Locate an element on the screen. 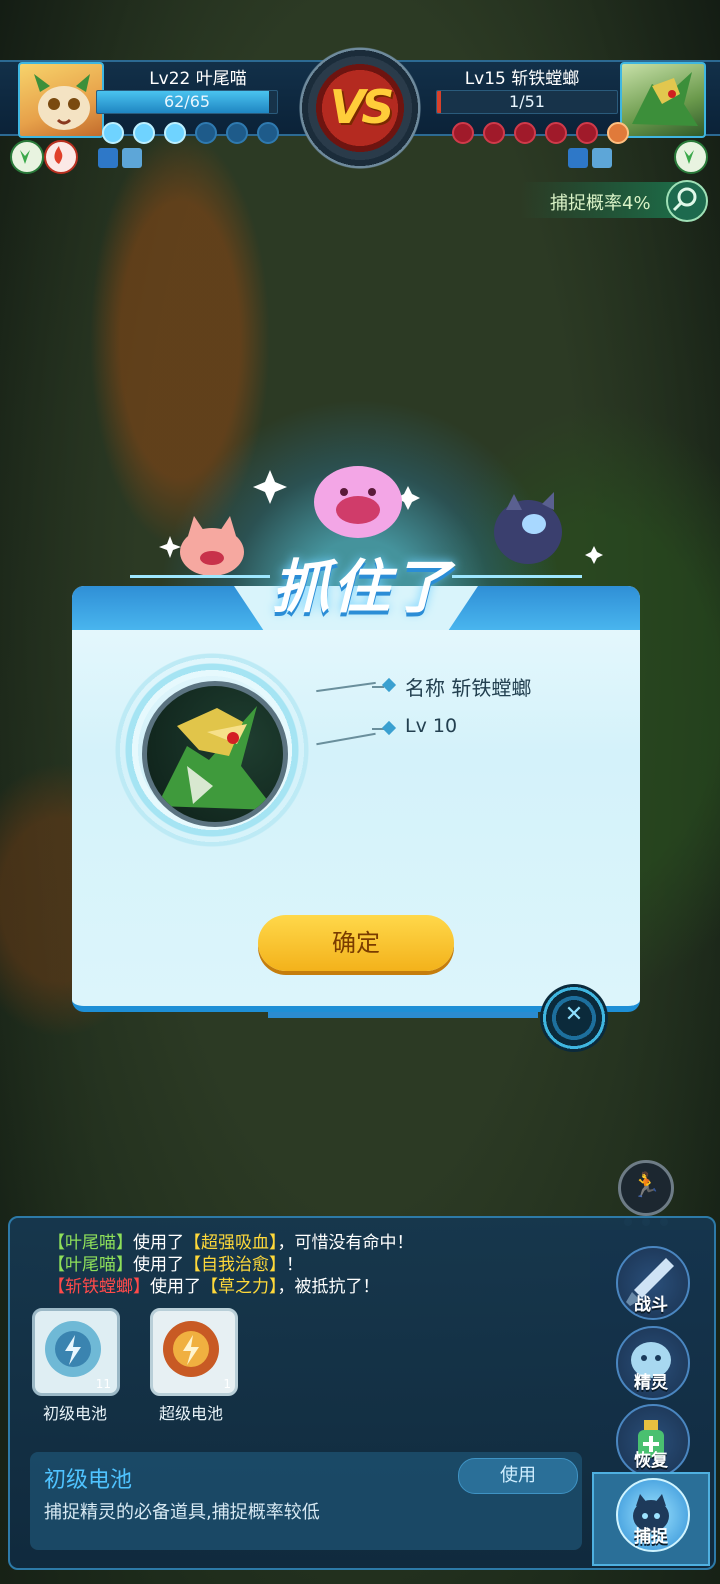 This screenshot has width=720, height=1584. basic-battery-icon is located at coordinates (73, 1349).